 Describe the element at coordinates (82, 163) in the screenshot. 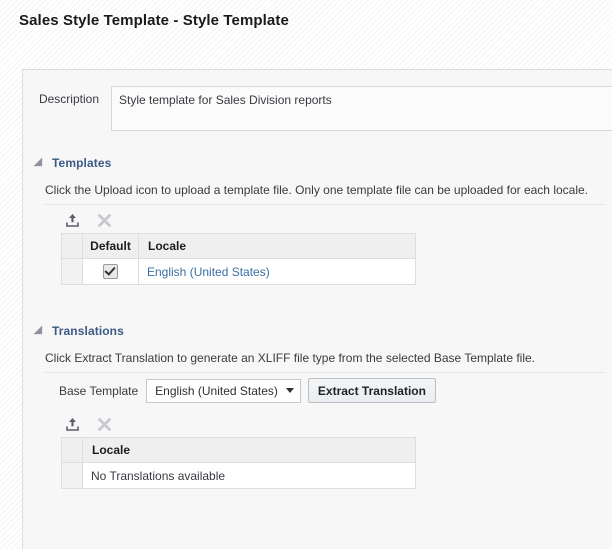

I see `templates-section-title: Templates` at that location.